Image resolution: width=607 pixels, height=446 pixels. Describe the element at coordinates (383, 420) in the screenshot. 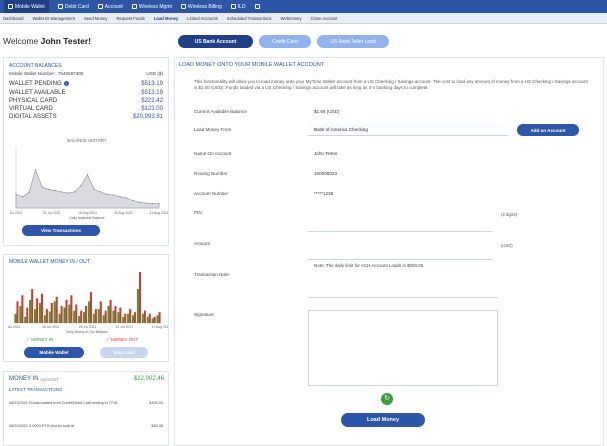

I see `load-money-button: Load Money` at that location.